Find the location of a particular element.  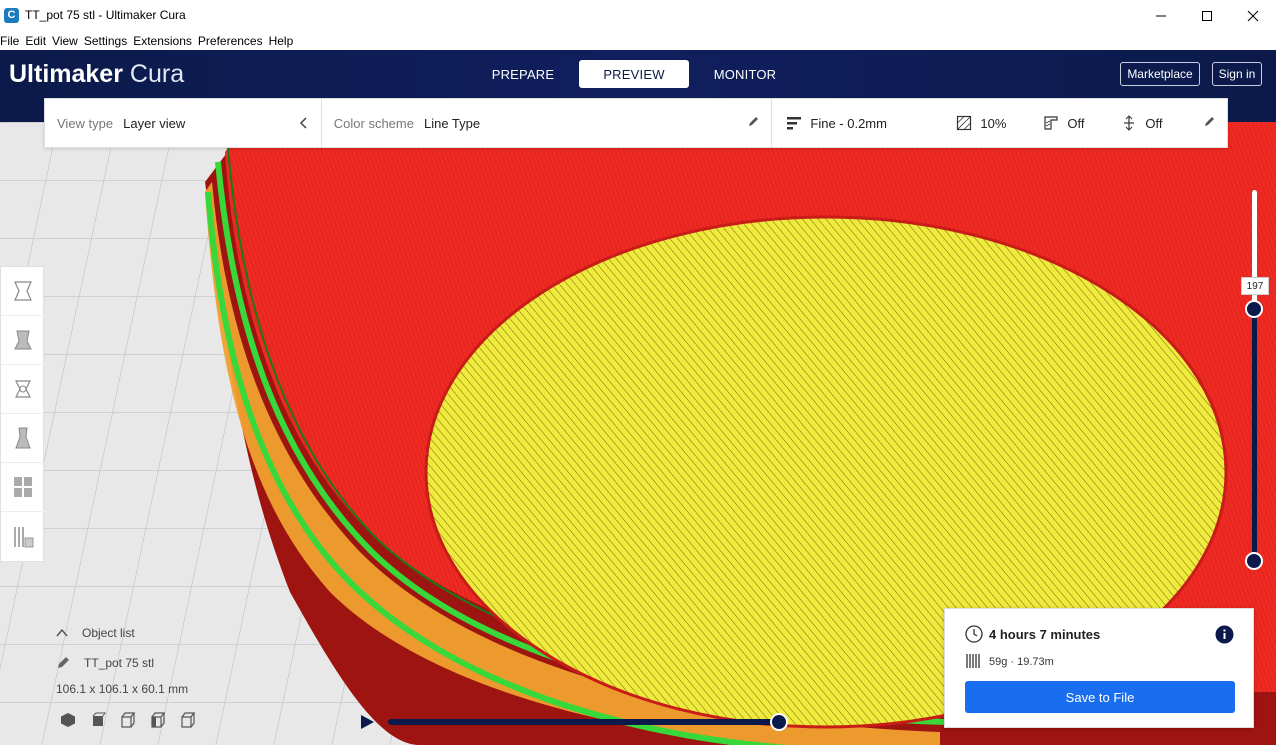

mirror-tool-button is located at coordinates (23, 438).